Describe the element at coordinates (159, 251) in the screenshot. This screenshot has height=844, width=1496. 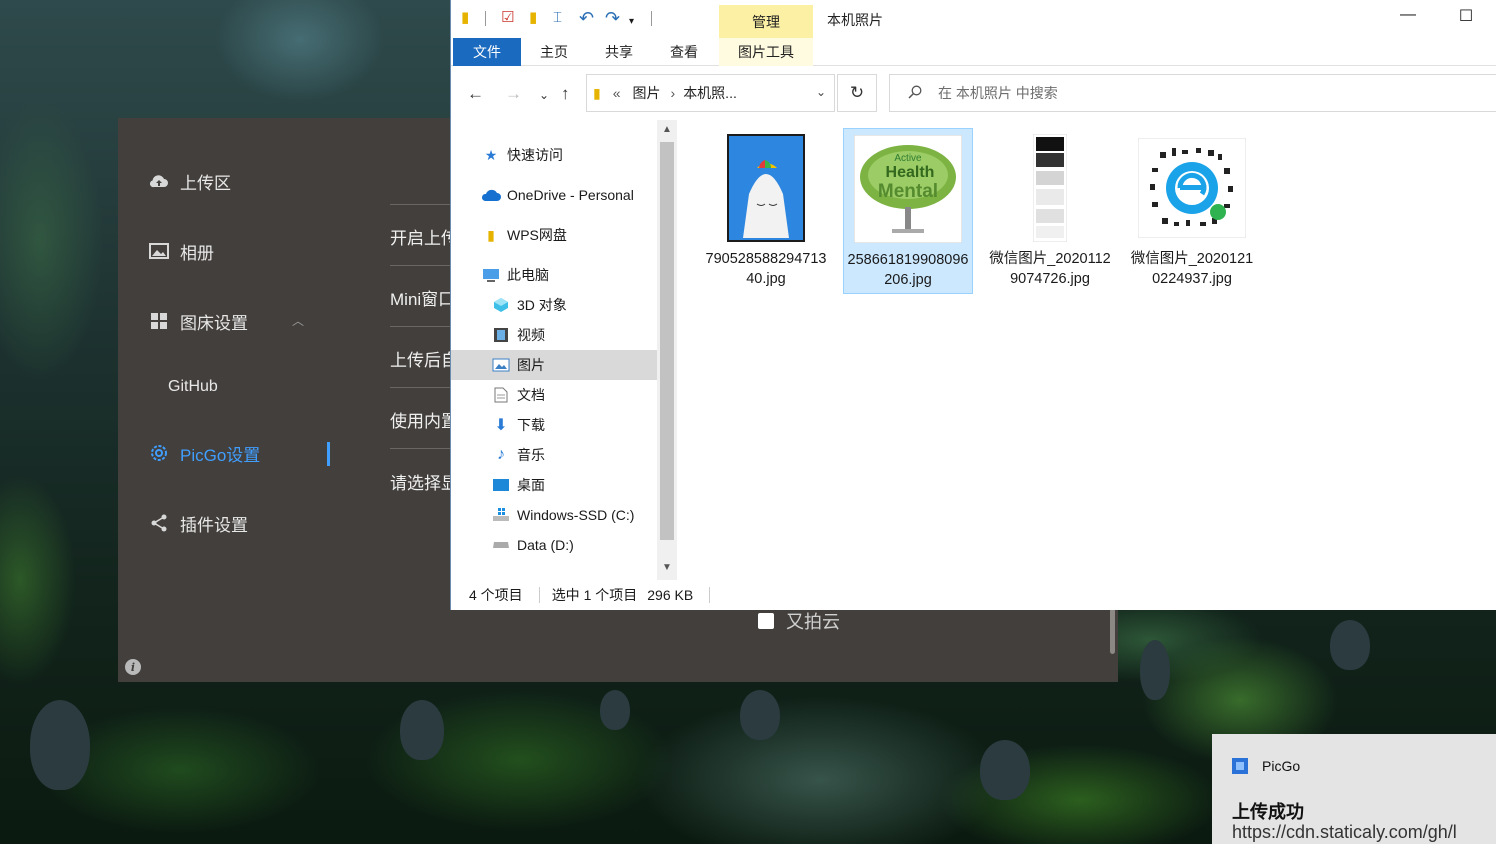
I see `image-icon` at that location.